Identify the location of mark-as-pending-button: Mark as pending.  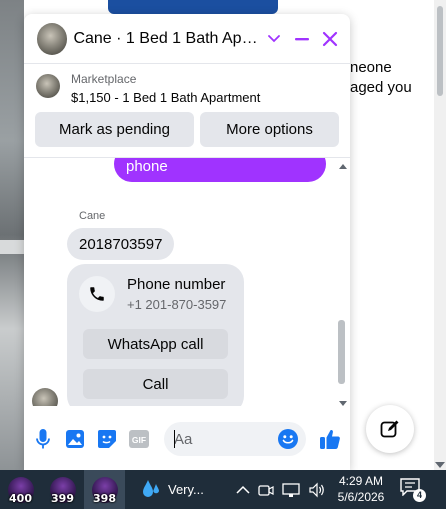
(114, 129).